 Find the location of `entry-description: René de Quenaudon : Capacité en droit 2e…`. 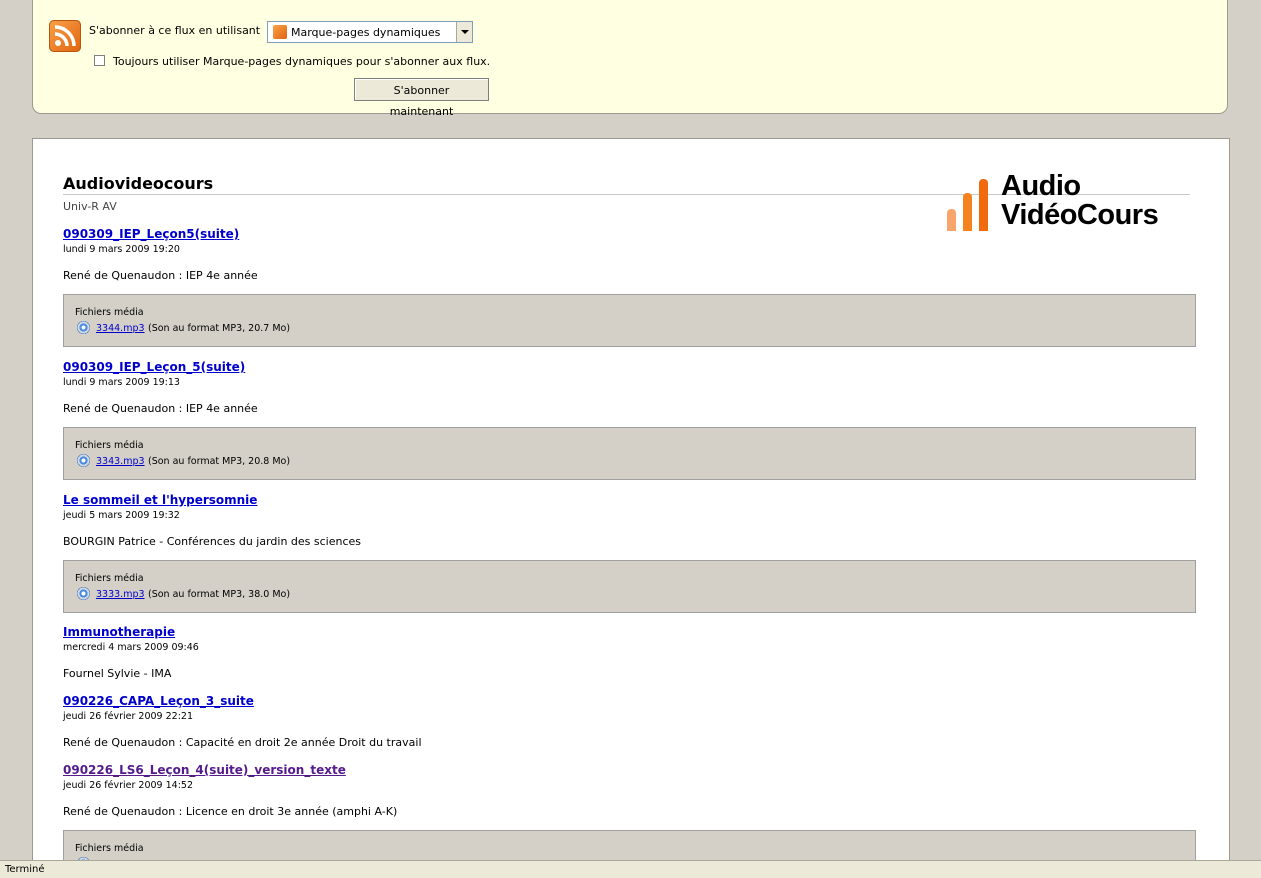

entry-description: René de Quenaudon : Capacité en droit 2e… is located at coordinates (242, 742).